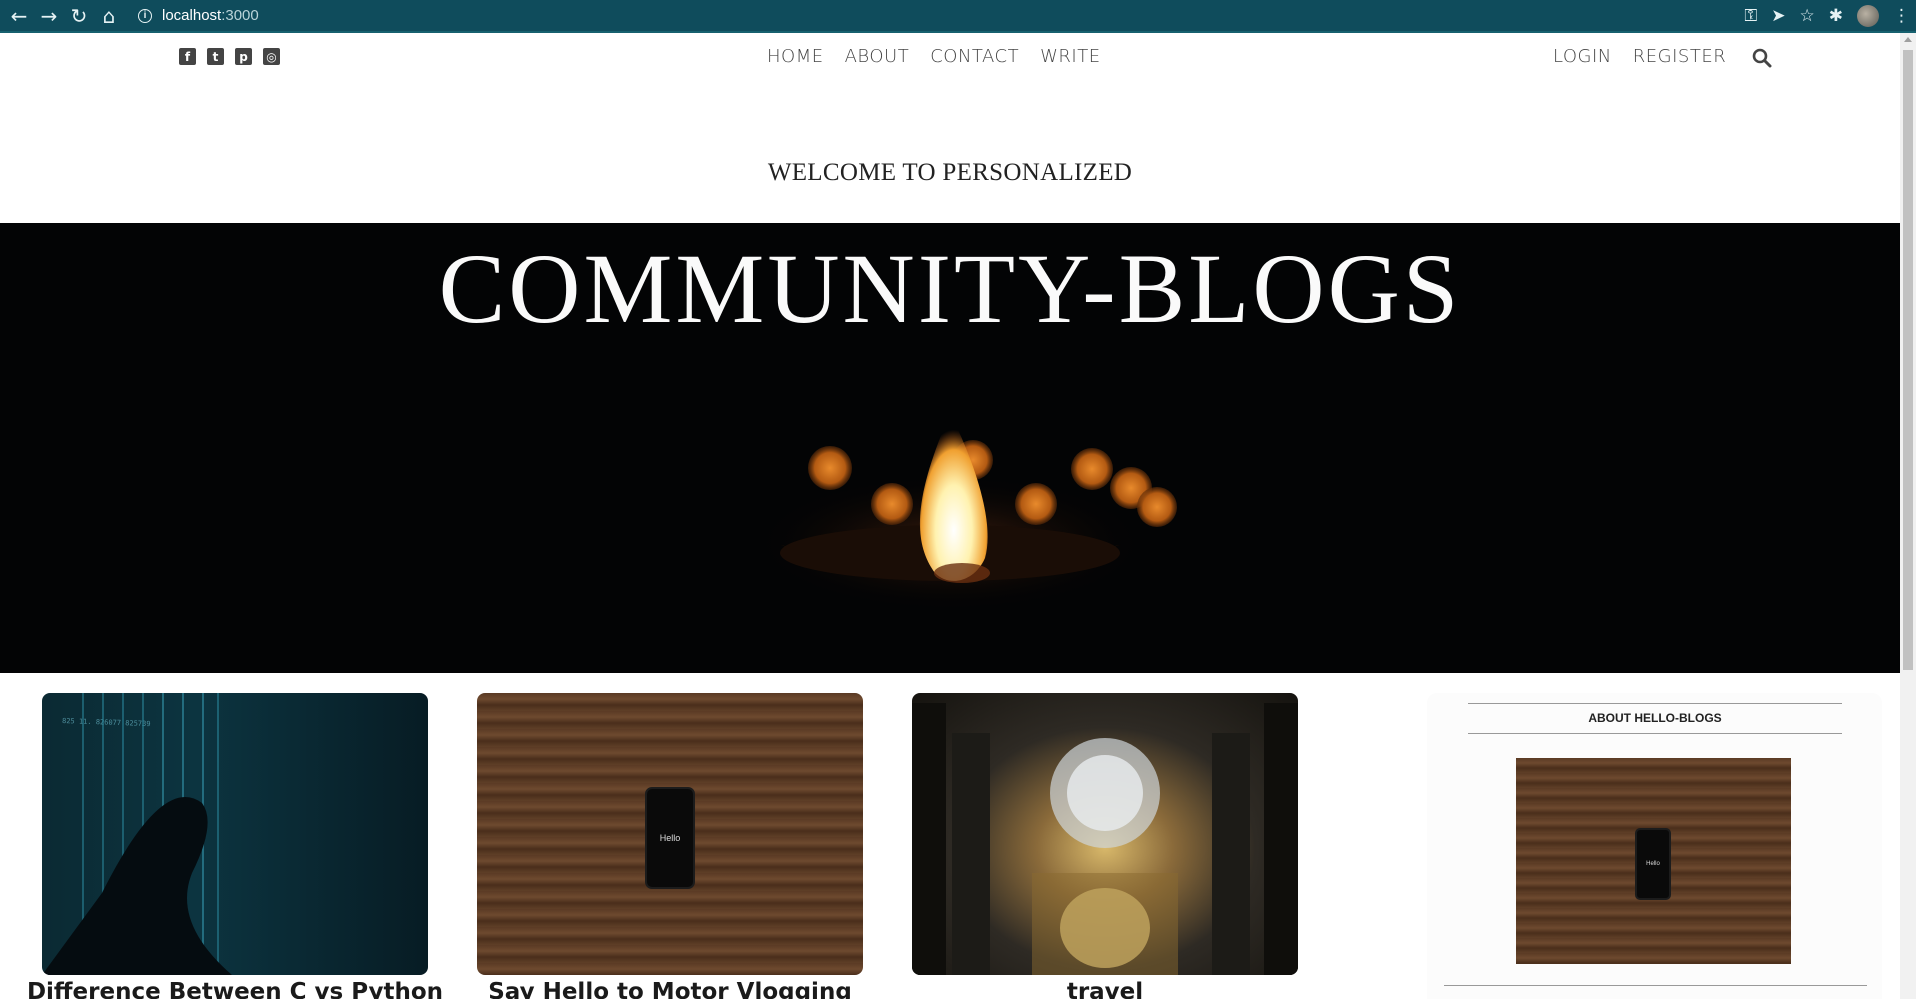 This screenshot has width=1916, height=999. I want to click on facebook-icon: f, so click(187, 56).